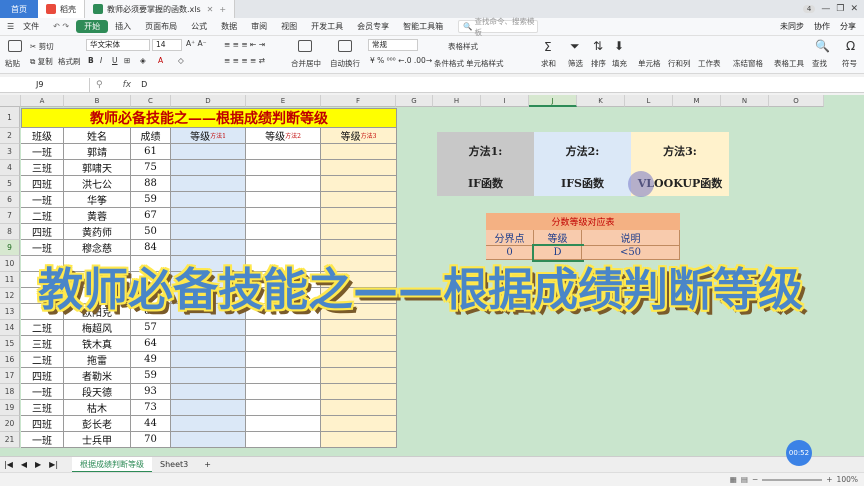 This screenshot has height=486, width=864. I want to click on cell-name: 洪七公, so click(97, 184).